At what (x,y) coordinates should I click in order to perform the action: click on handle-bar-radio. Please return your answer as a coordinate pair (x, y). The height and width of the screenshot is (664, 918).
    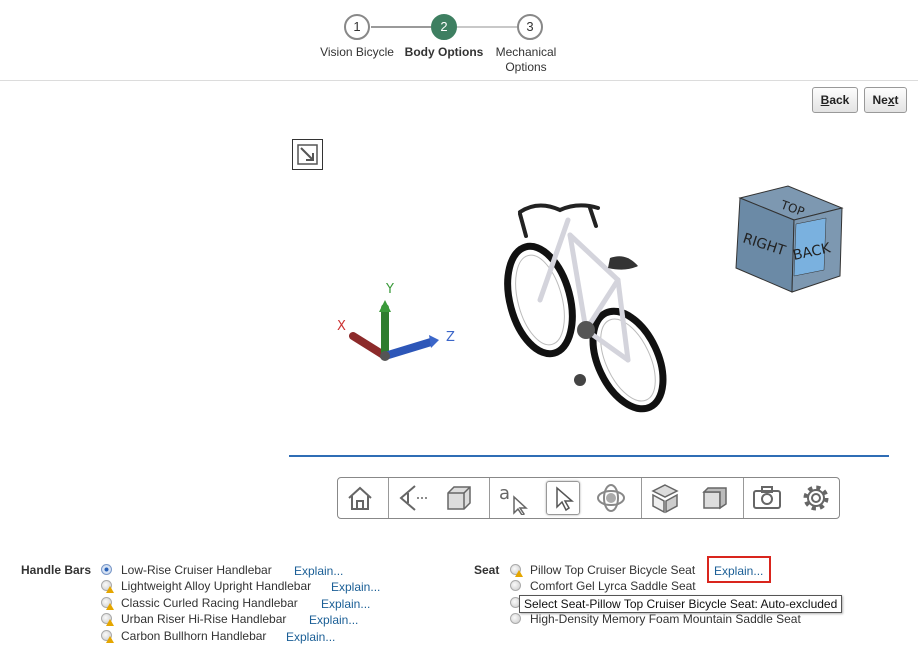
    Looking at the image, I should click on (106, 569).